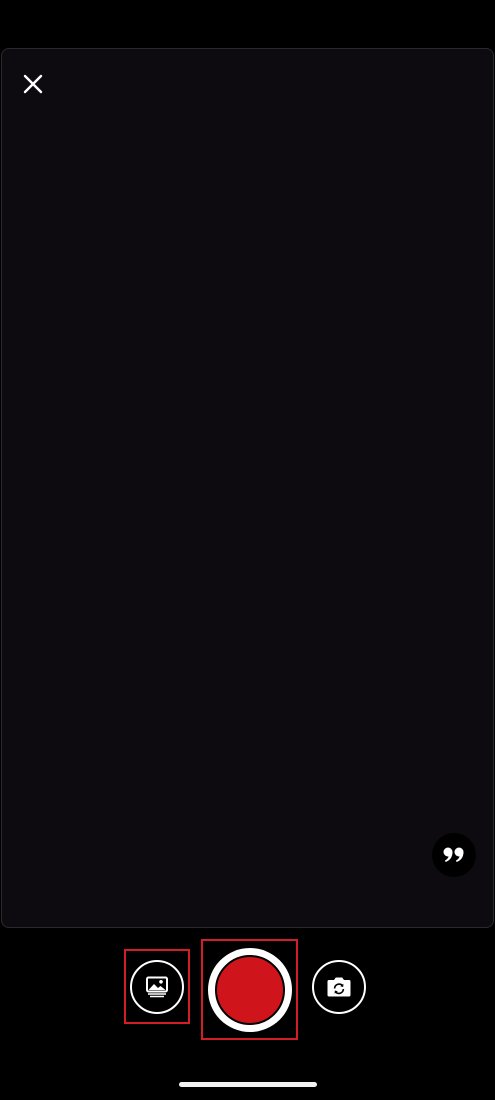  I want to click on record-button-highlight, so click(249, 989).